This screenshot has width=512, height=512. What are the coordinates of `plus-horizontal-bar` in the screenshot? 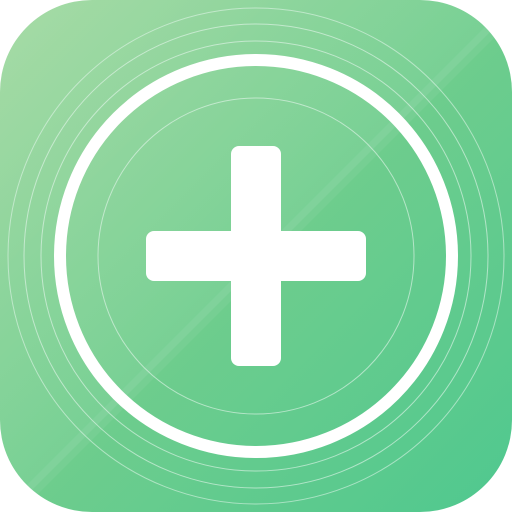 It's located at (256, 256).